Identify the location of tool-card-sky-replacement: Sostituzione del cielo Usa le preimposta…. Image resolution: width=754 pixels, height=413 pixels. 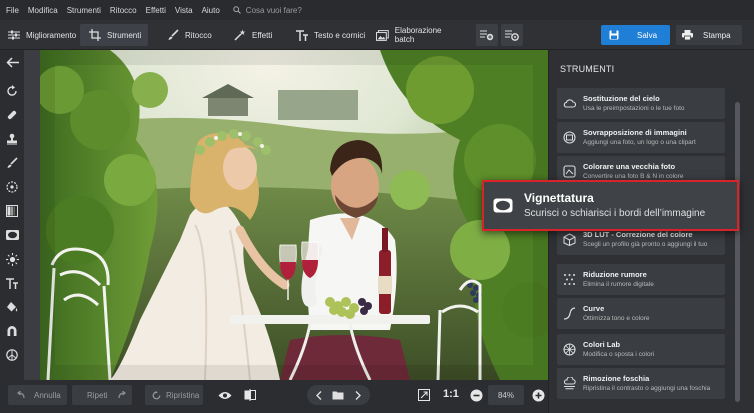
(641, 103).